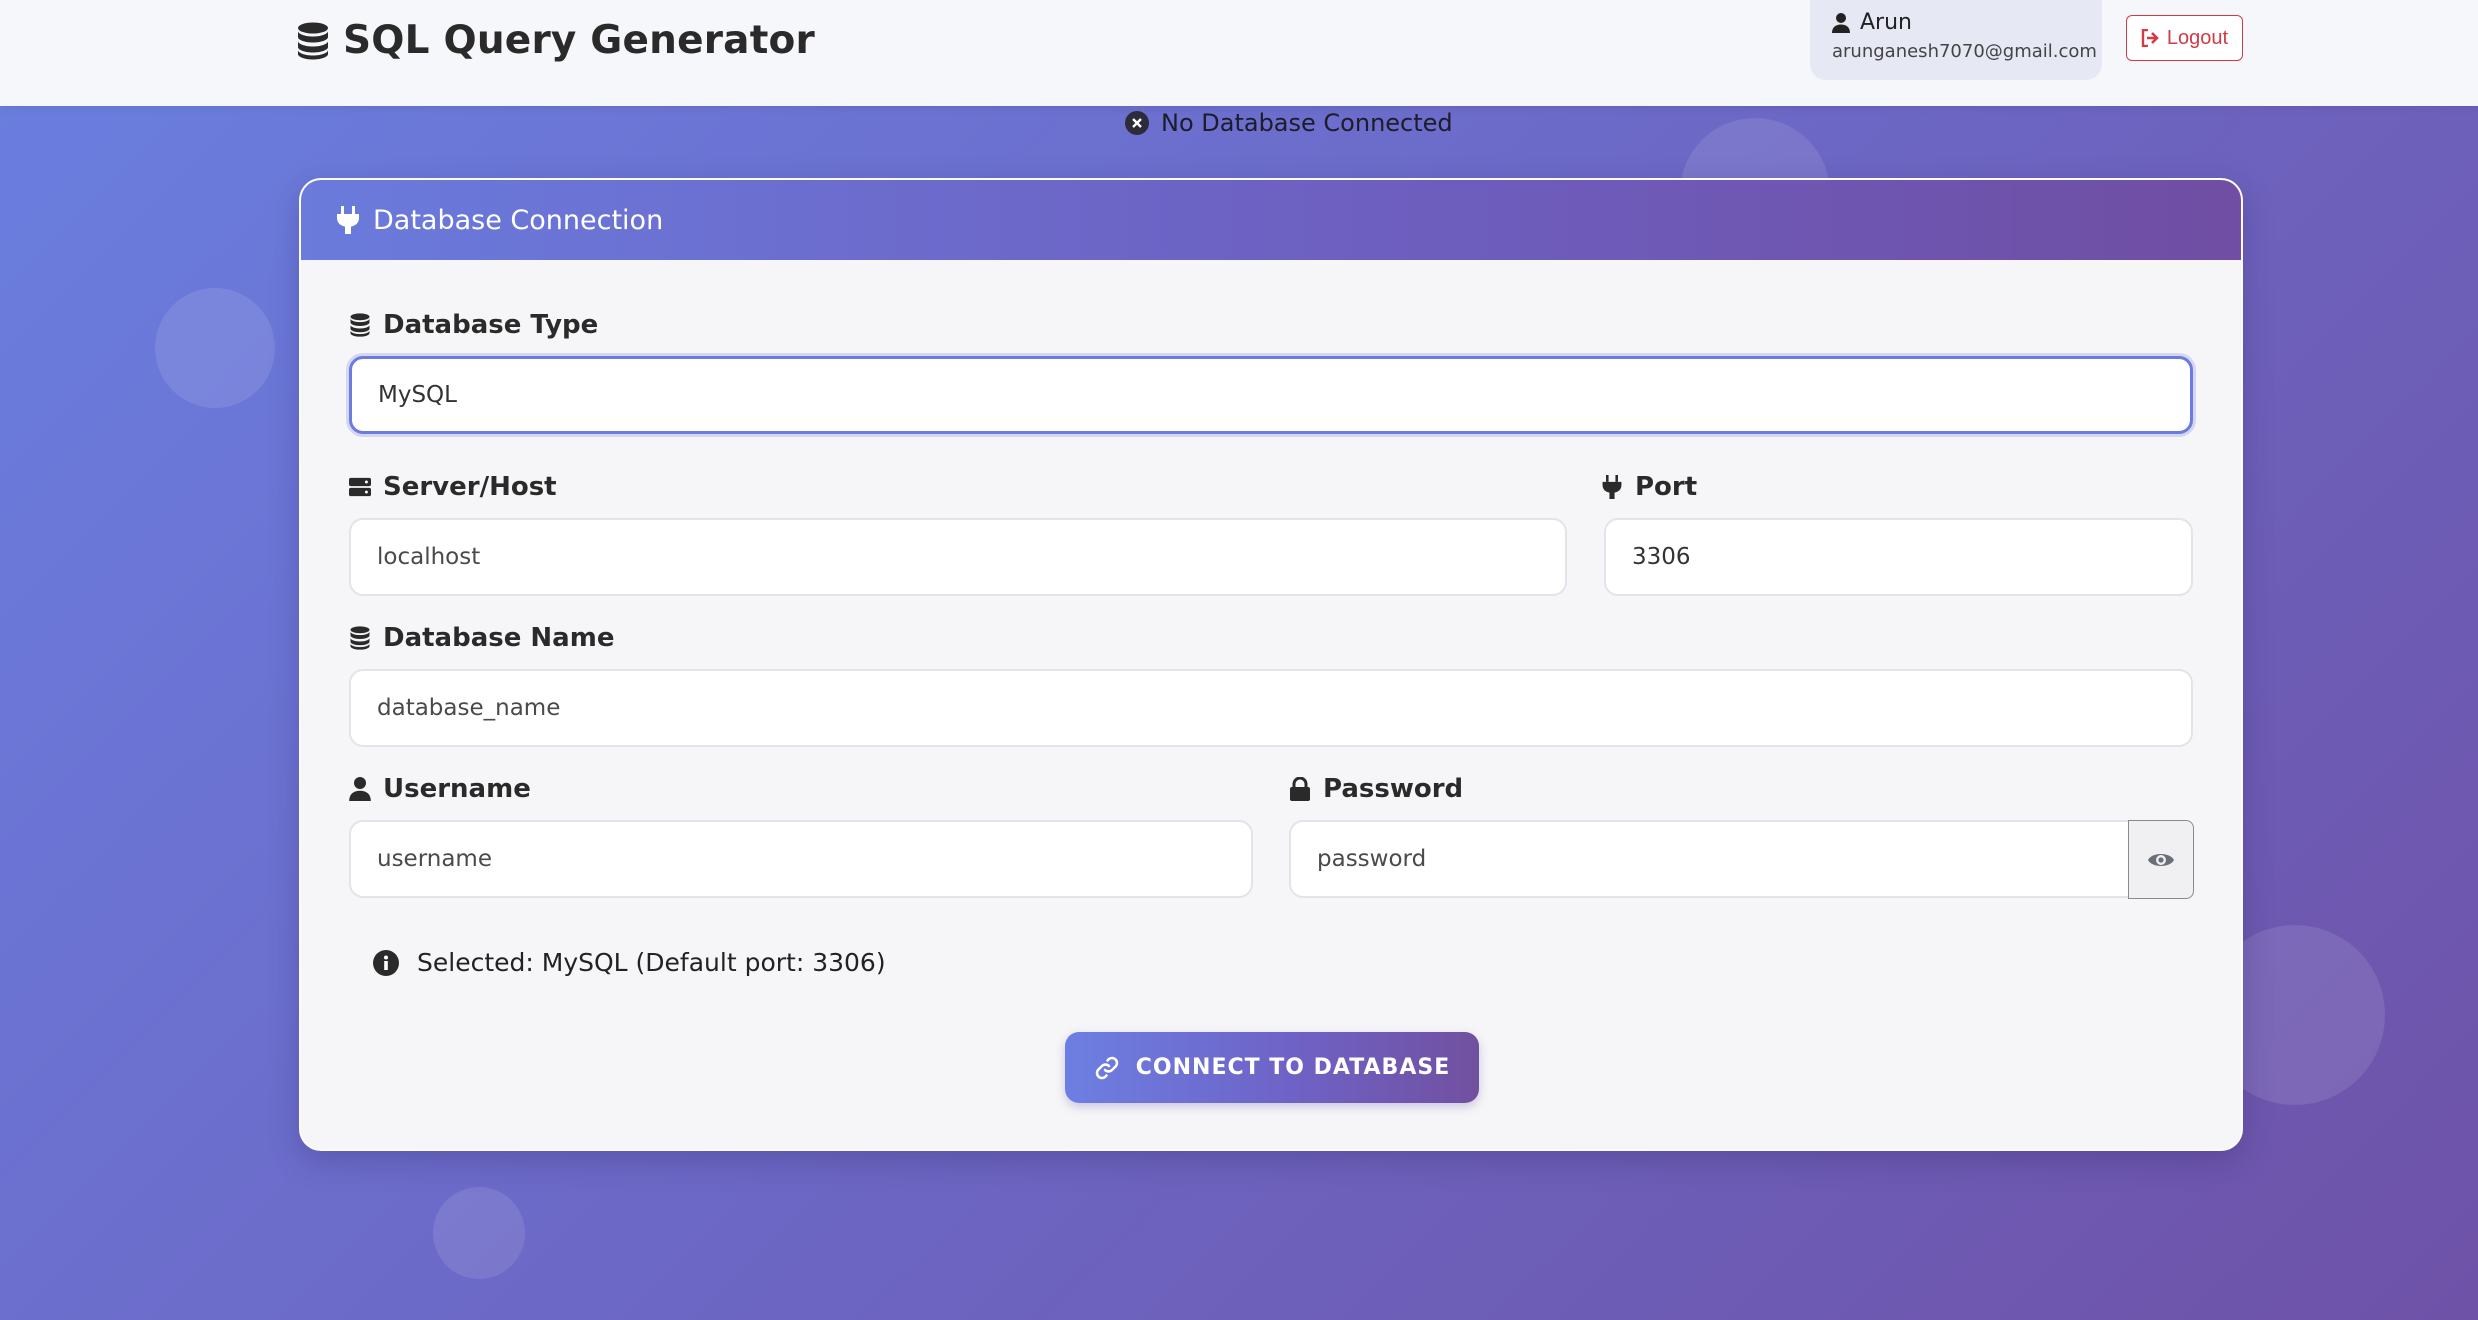 Image resolution: width=2478 pixels, height=1320 pixels. Describe the element at coordinates (1956, 40) in the screenshot. I see `user-info: Arun arunganesh7070@gmail.com` at that location.